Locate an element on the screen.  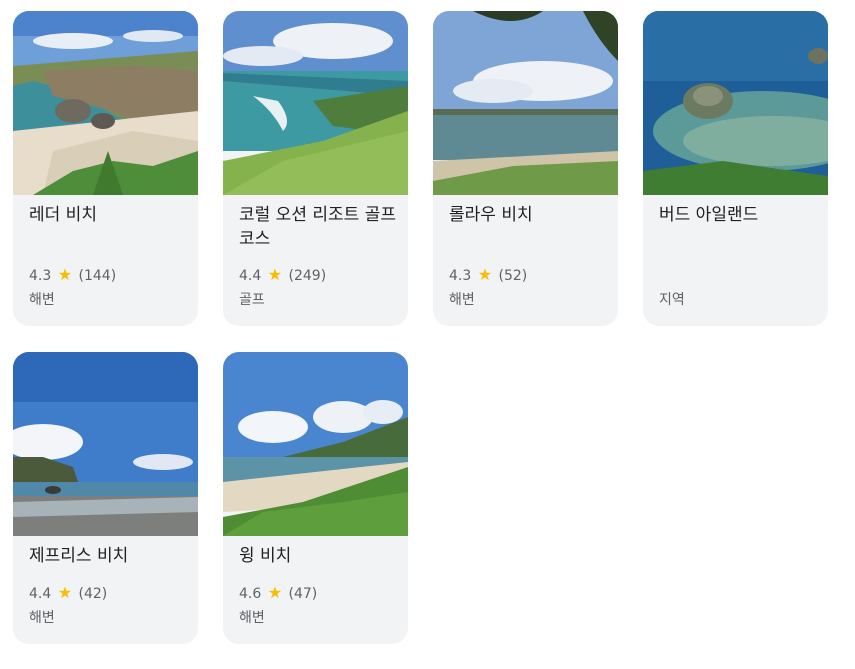
review-count: (249) is located at coordinates (307, 276).